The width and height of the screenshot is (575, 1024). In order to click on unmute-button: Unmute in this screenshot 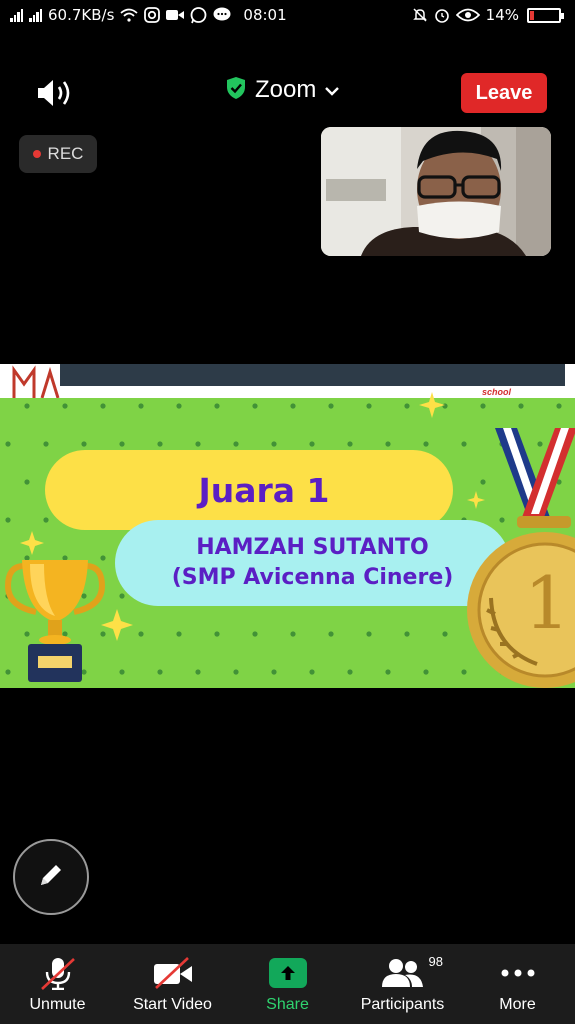, I will do `click(57, 984)`.